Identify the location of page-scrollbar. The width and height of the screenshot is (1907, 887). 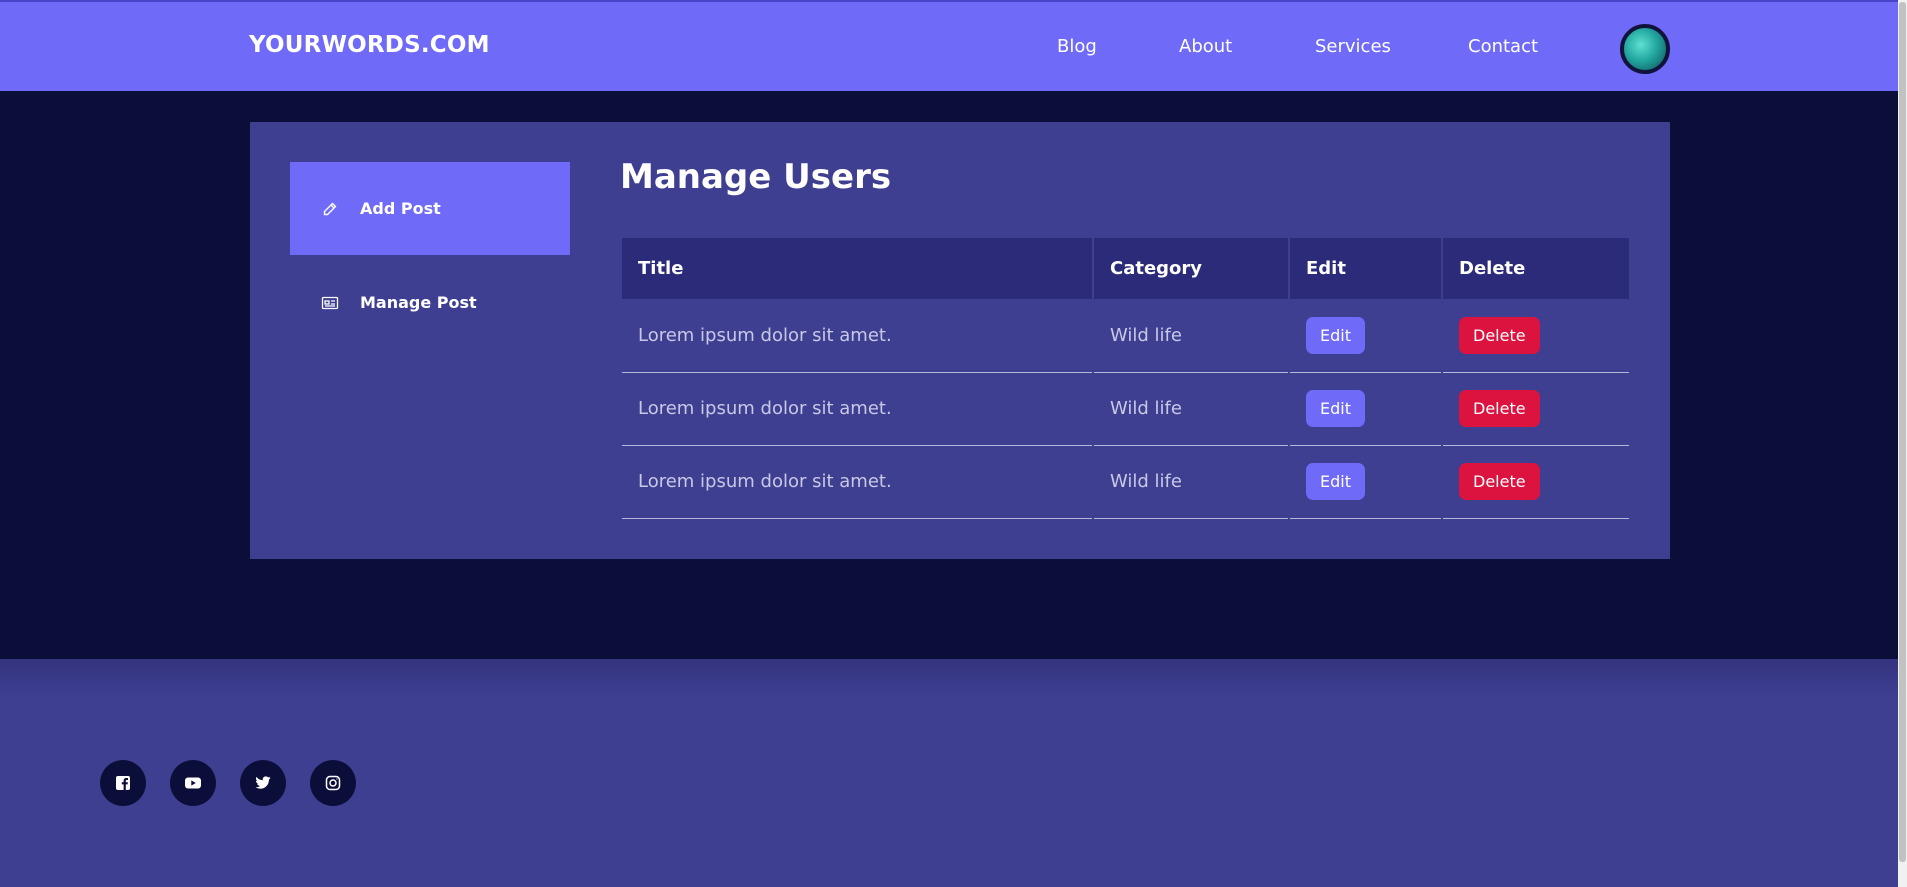
(1902, 443).